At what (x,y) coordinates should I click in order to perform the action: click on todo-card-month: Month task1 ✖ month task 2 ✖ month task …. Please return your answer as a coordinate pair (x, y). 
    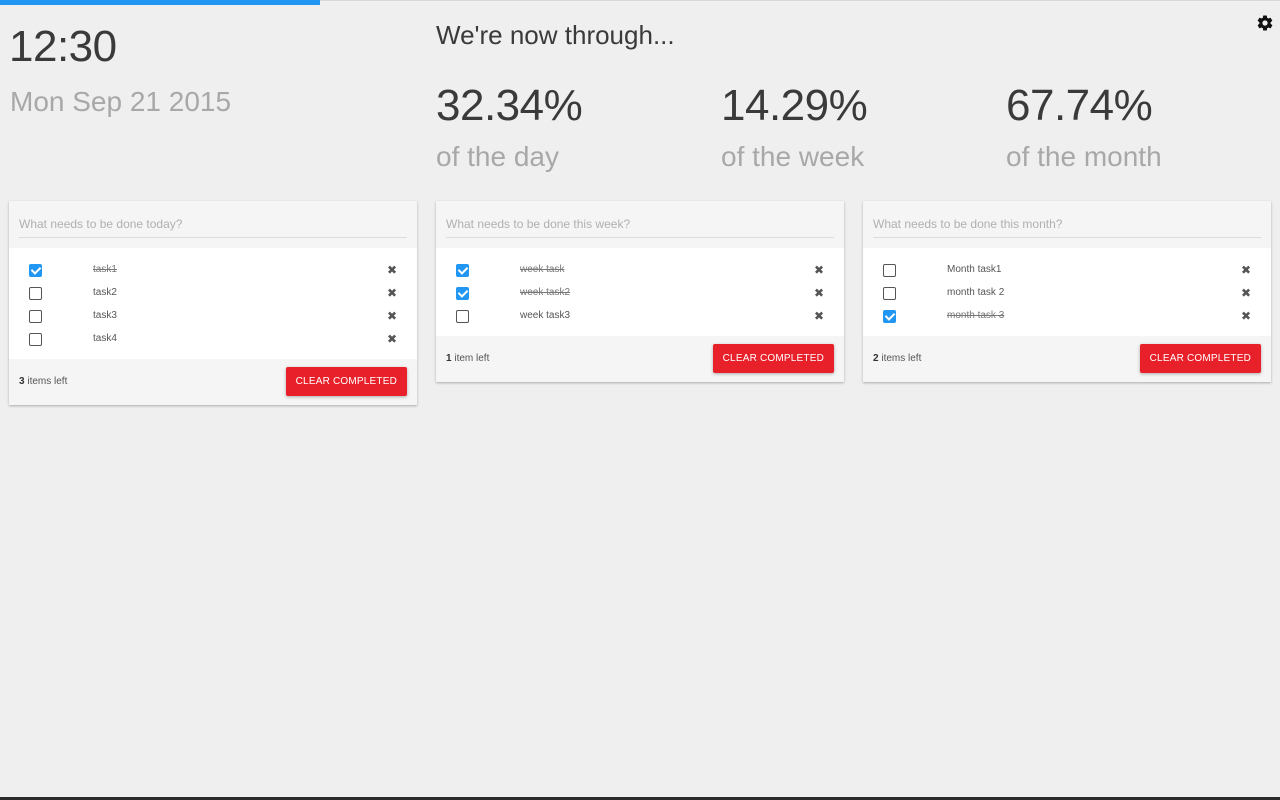
    Looking at the image, I should click on (1067, 291).